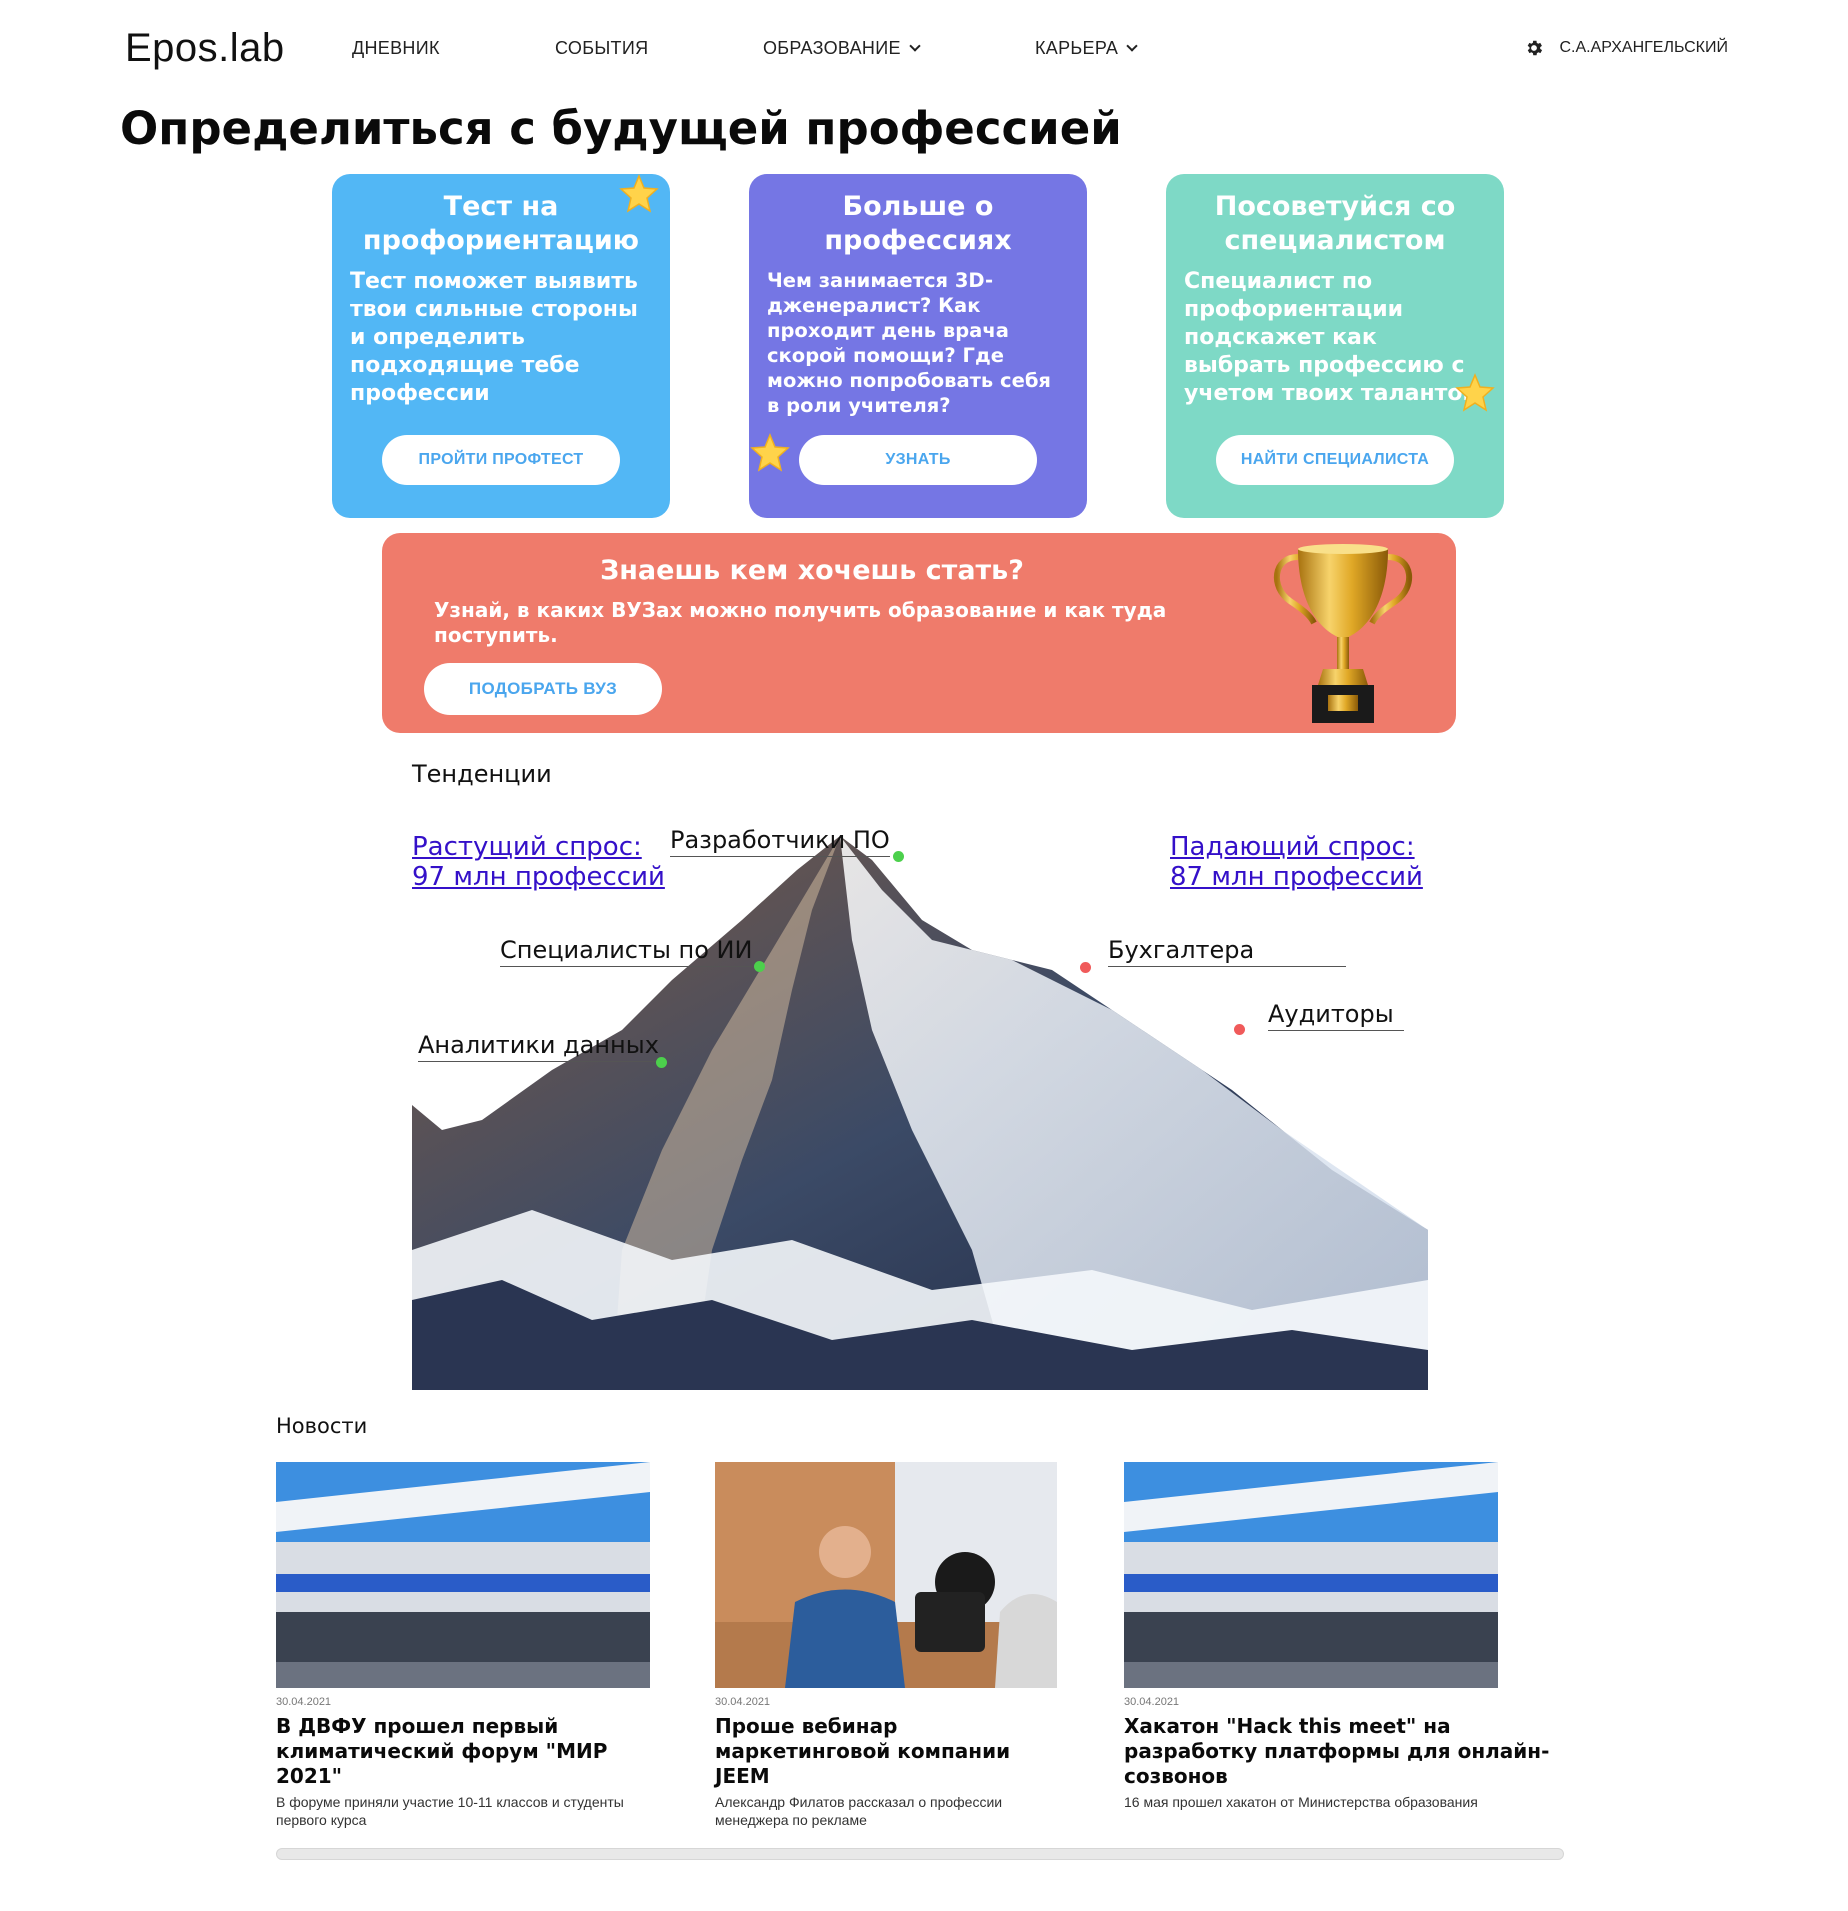  I want to click on user-name: С.А.АРХАНГЕЛЬСКИЙ, so click(1644, 47).